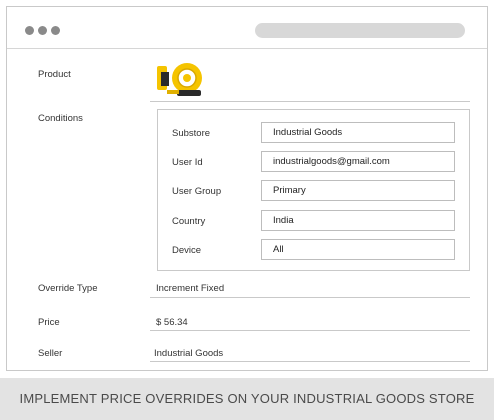 The width and height of the screenshot is (494, 420). What do you see at coordinates (358, 132) in the screenshot?
I see `substore-input: Industrial Goods` at bounding box center [358, 132].